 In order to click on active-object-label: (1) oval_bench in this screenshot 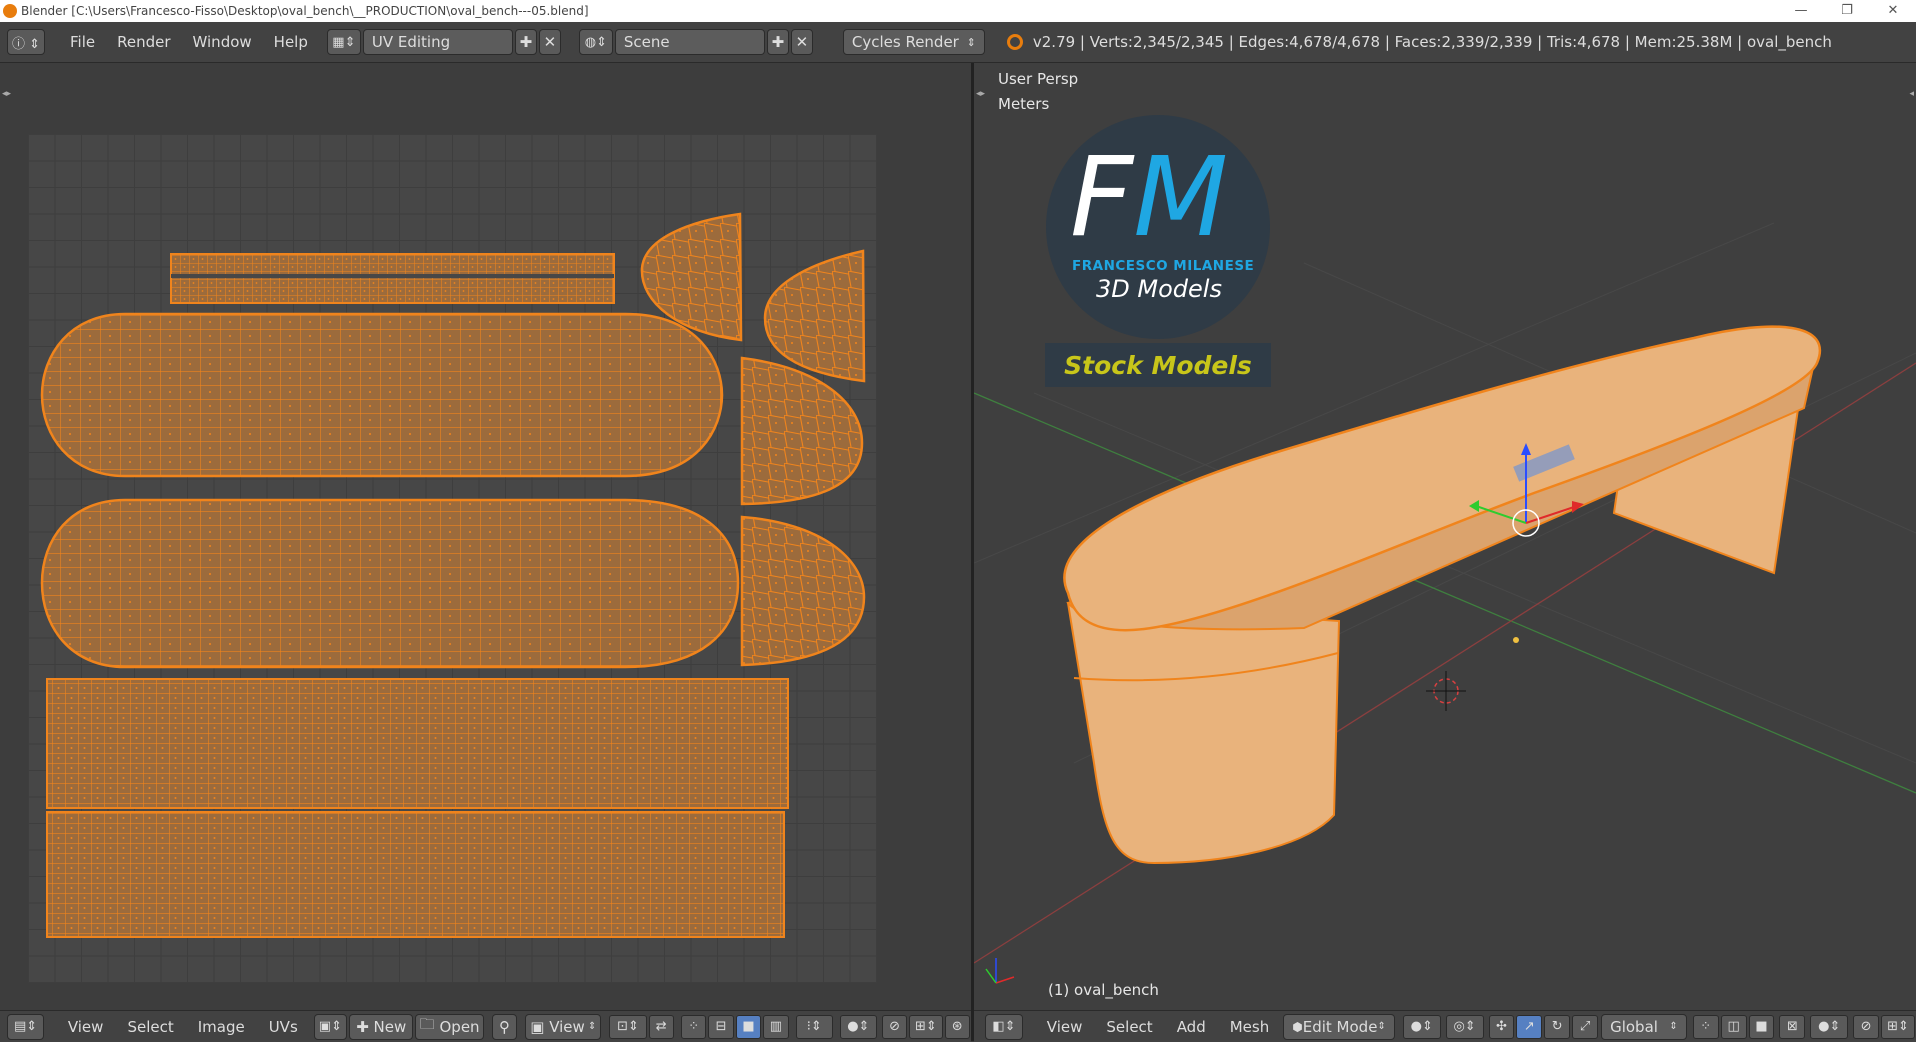, I will do `click(1103, 990)`.